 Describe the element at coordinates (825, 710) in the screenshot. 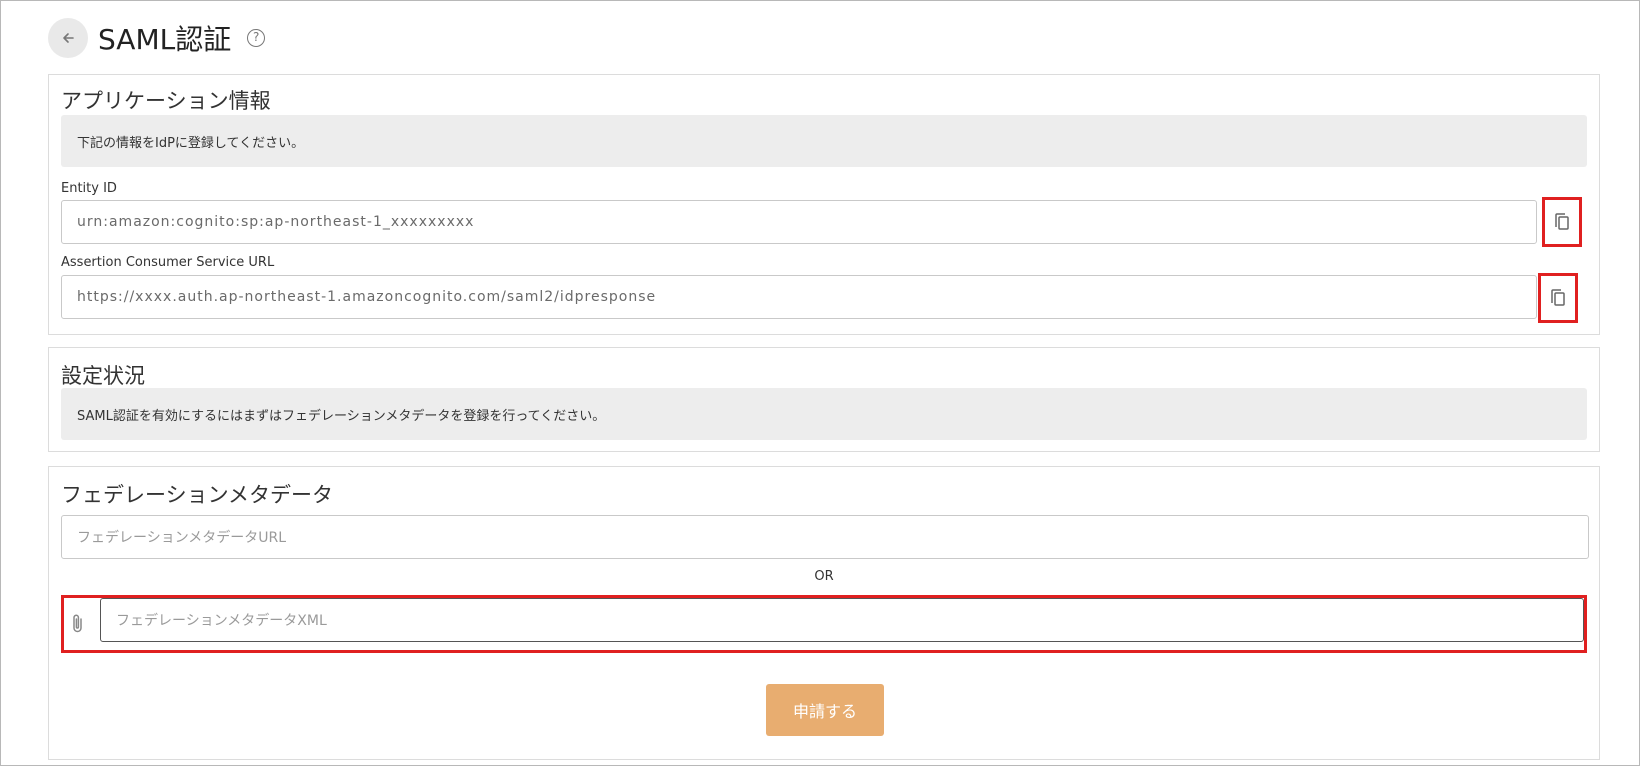

I see `submit-button: 申請する` at that location.